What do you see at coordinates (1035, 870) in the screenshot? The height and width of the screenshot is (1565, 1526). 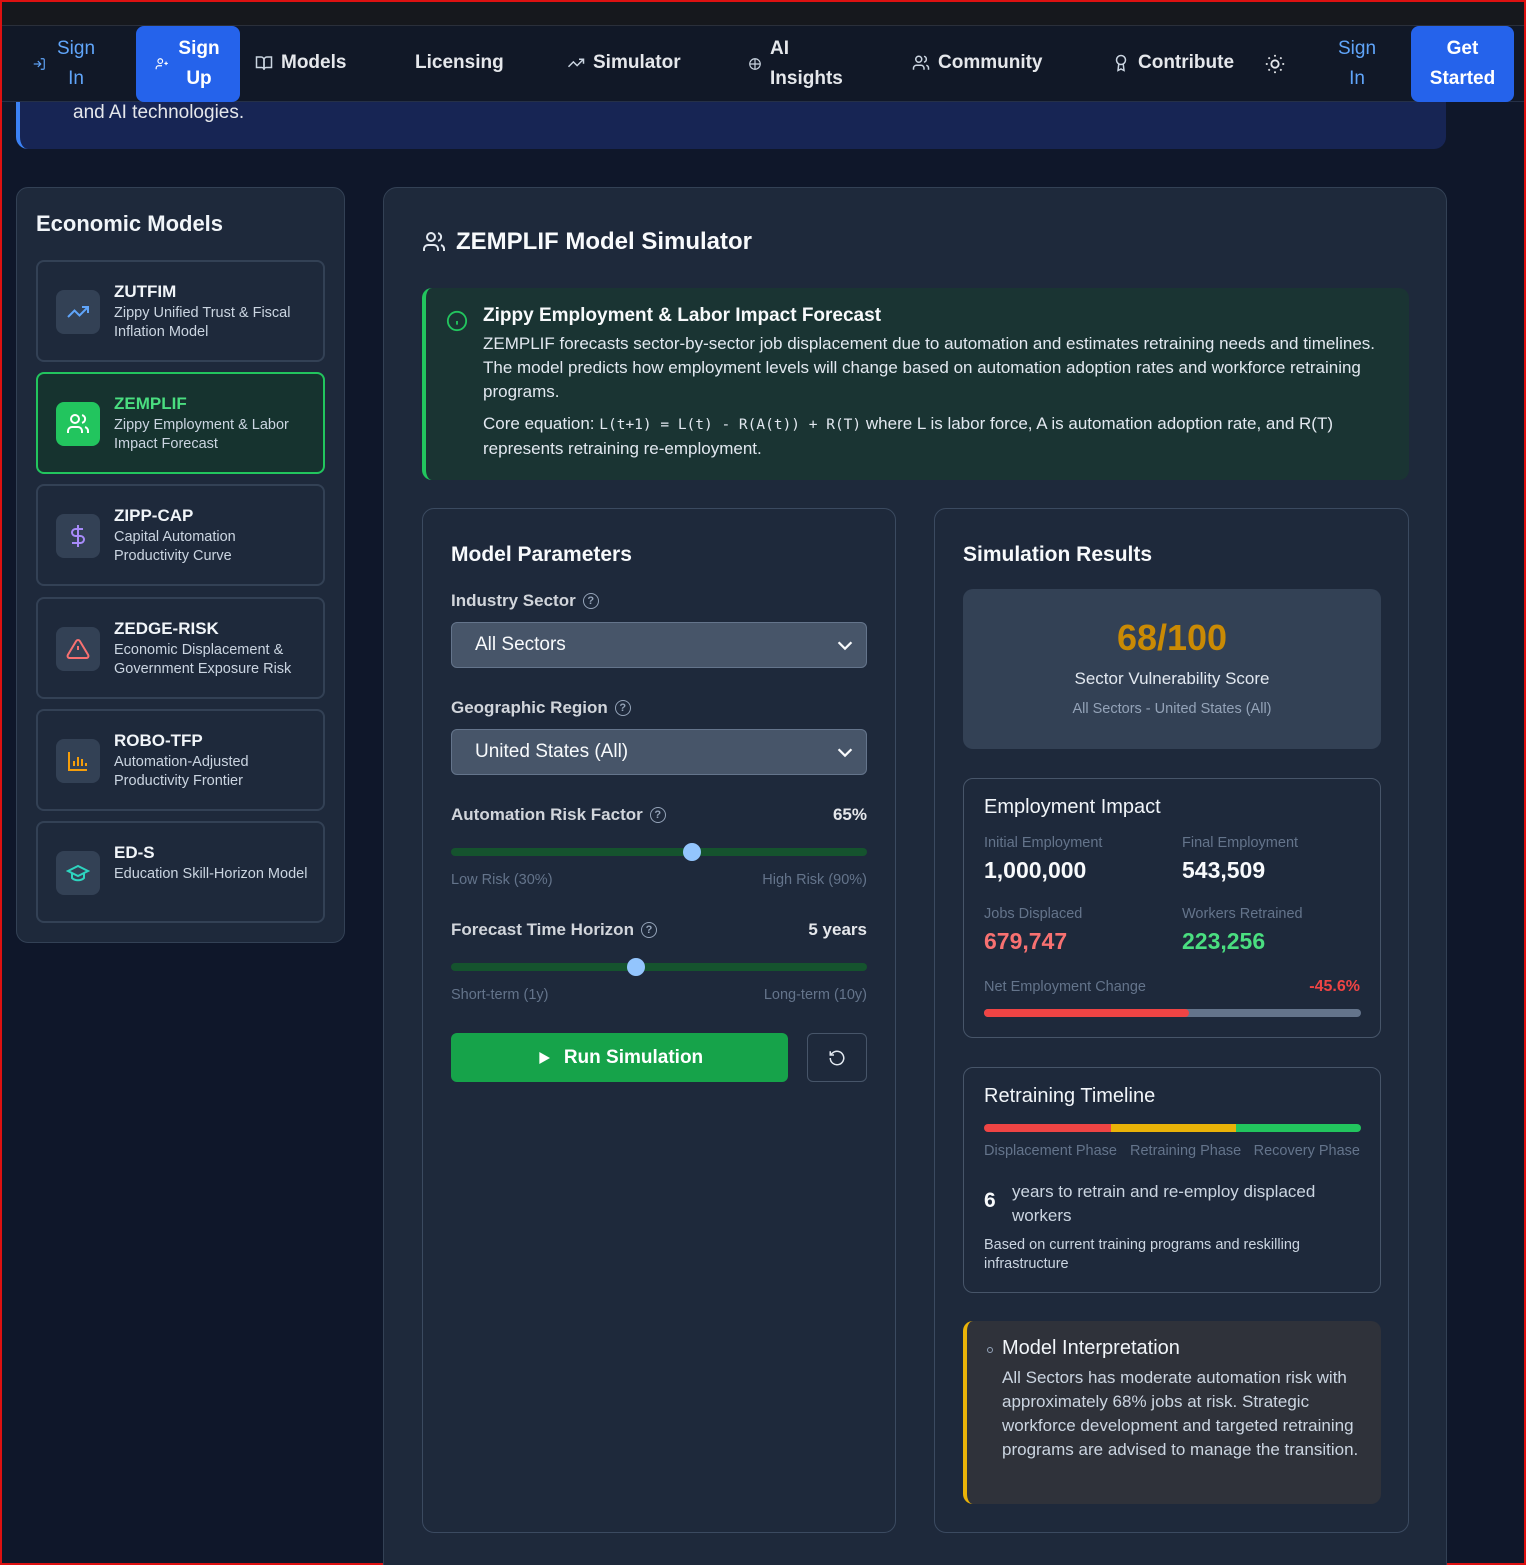 I see `initial-employment-value: 1,000,000` at bounding box center [1035, 870].